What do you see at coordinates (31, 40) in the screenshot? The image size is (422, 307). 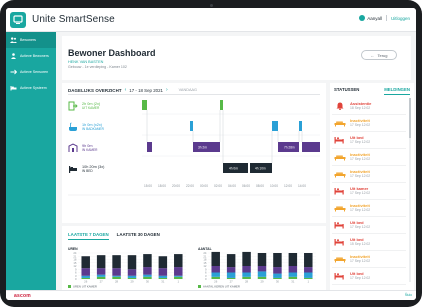 I see `sidebar-item-bewoners: Bewoners` at bounding box center [31, 40].